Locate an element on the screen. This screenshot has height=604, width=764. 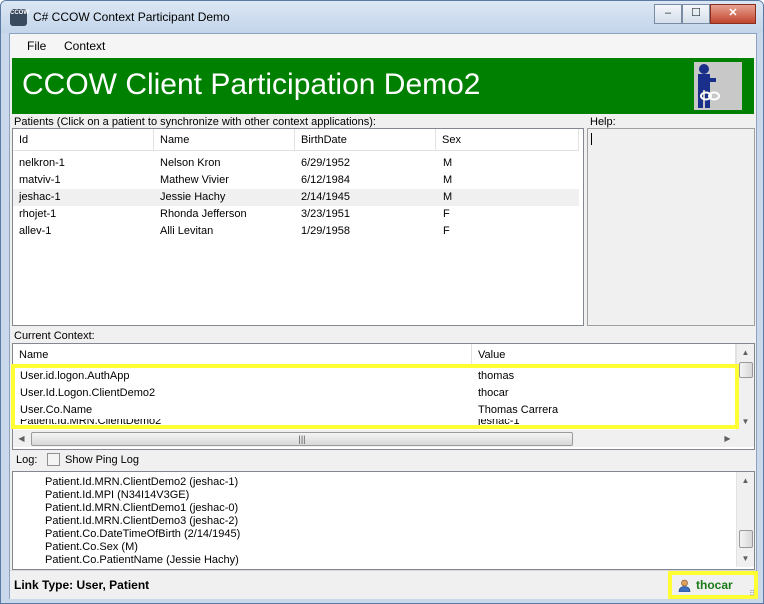
scroll-corner is located at coordinates (745, 438).